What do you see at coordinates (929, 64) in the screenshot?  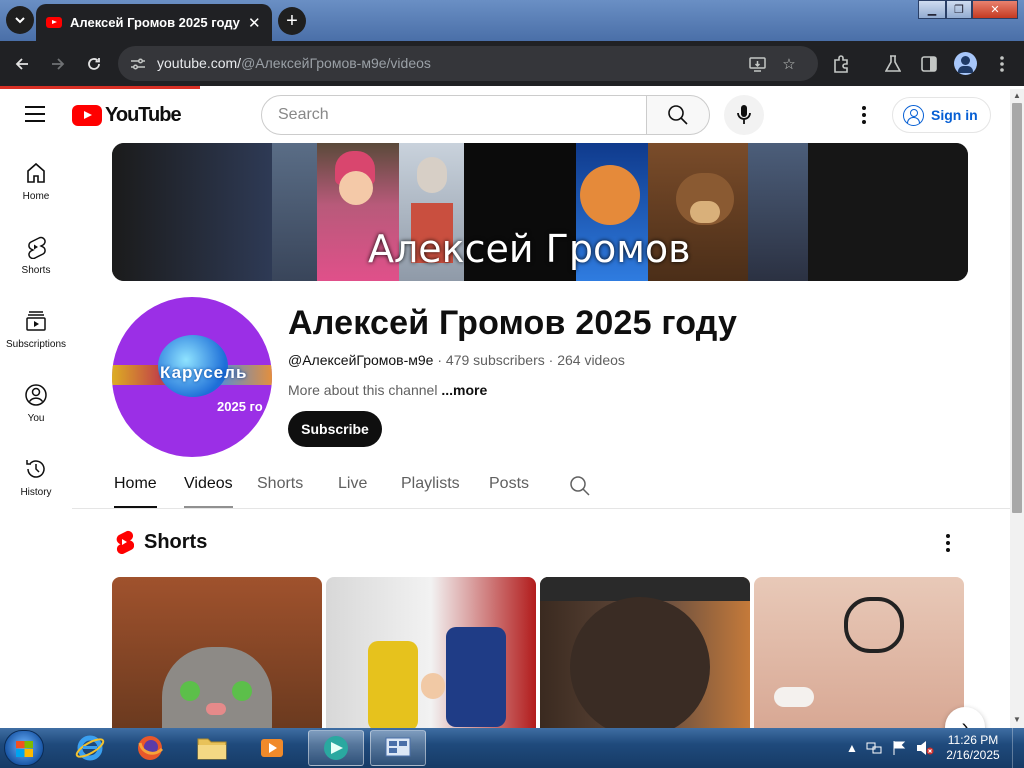 I see `side-panel-icon` at bounding box center [929, 64].